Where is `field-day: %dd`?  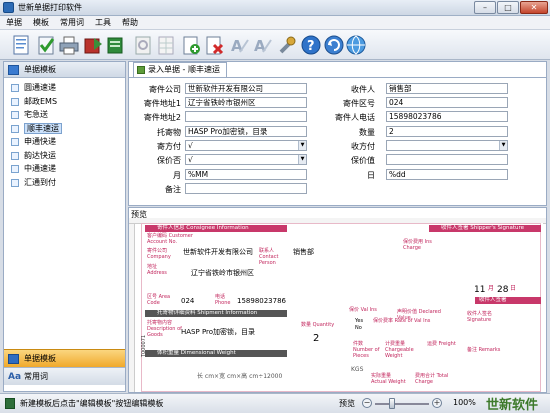
field-day: %dd is located at coordinates (447, 174).